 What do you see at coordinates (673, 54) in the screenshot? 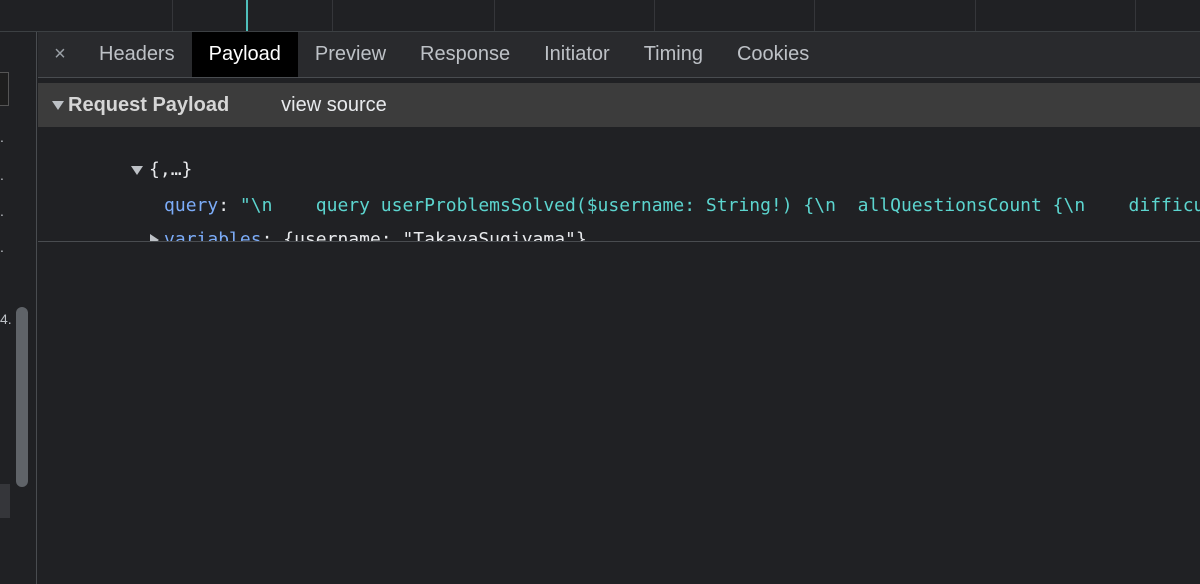
I see `tab-timing: Timing` at bounding box center [673, 54].